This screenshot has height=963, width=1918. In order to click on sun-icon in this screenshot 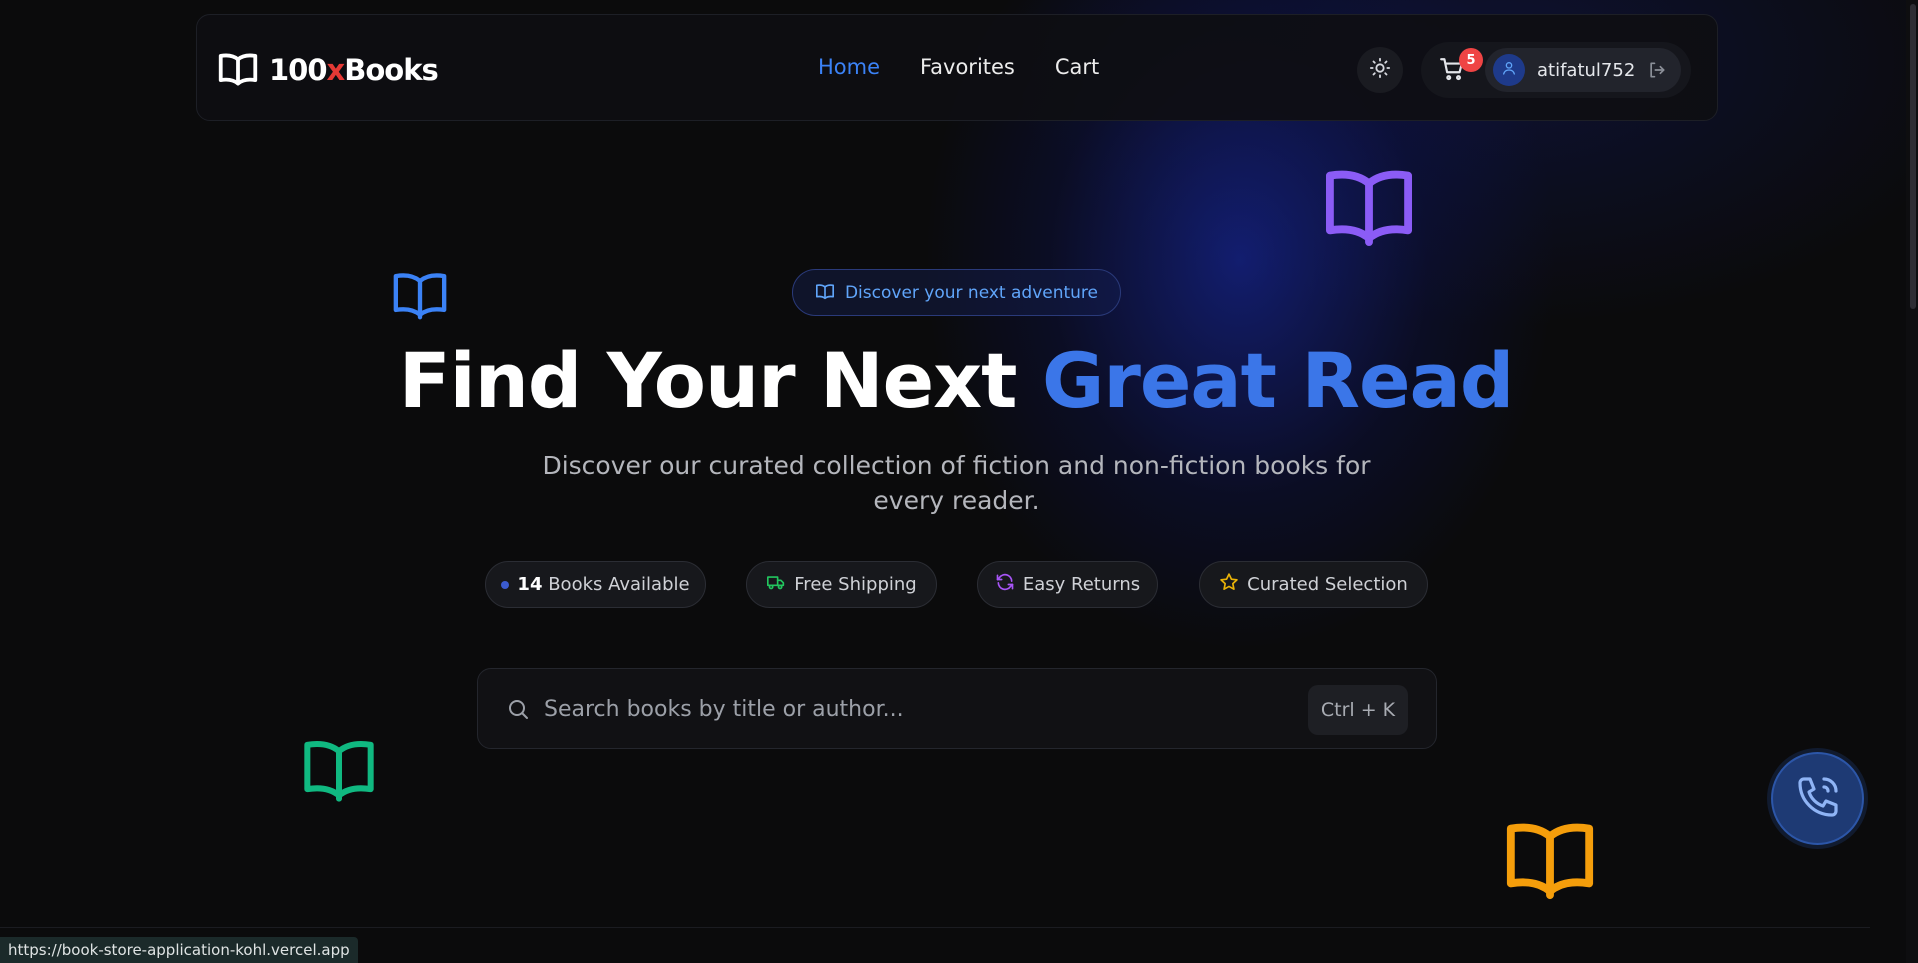, I will do `click(1380, 70)`.